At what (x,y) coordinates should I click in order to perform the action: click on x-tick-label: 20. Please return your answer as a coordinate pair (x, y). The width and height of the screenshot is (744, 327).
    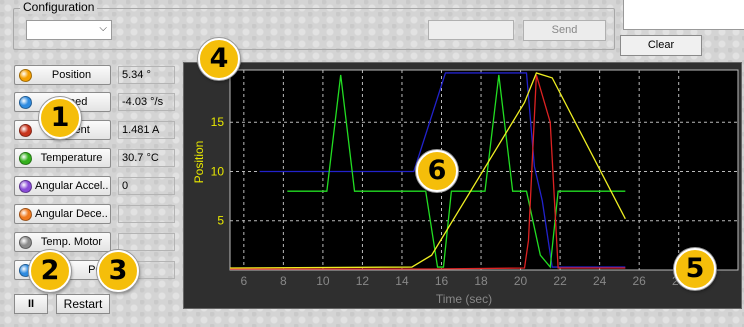
    Looking at the image, I should click on (521, 281).